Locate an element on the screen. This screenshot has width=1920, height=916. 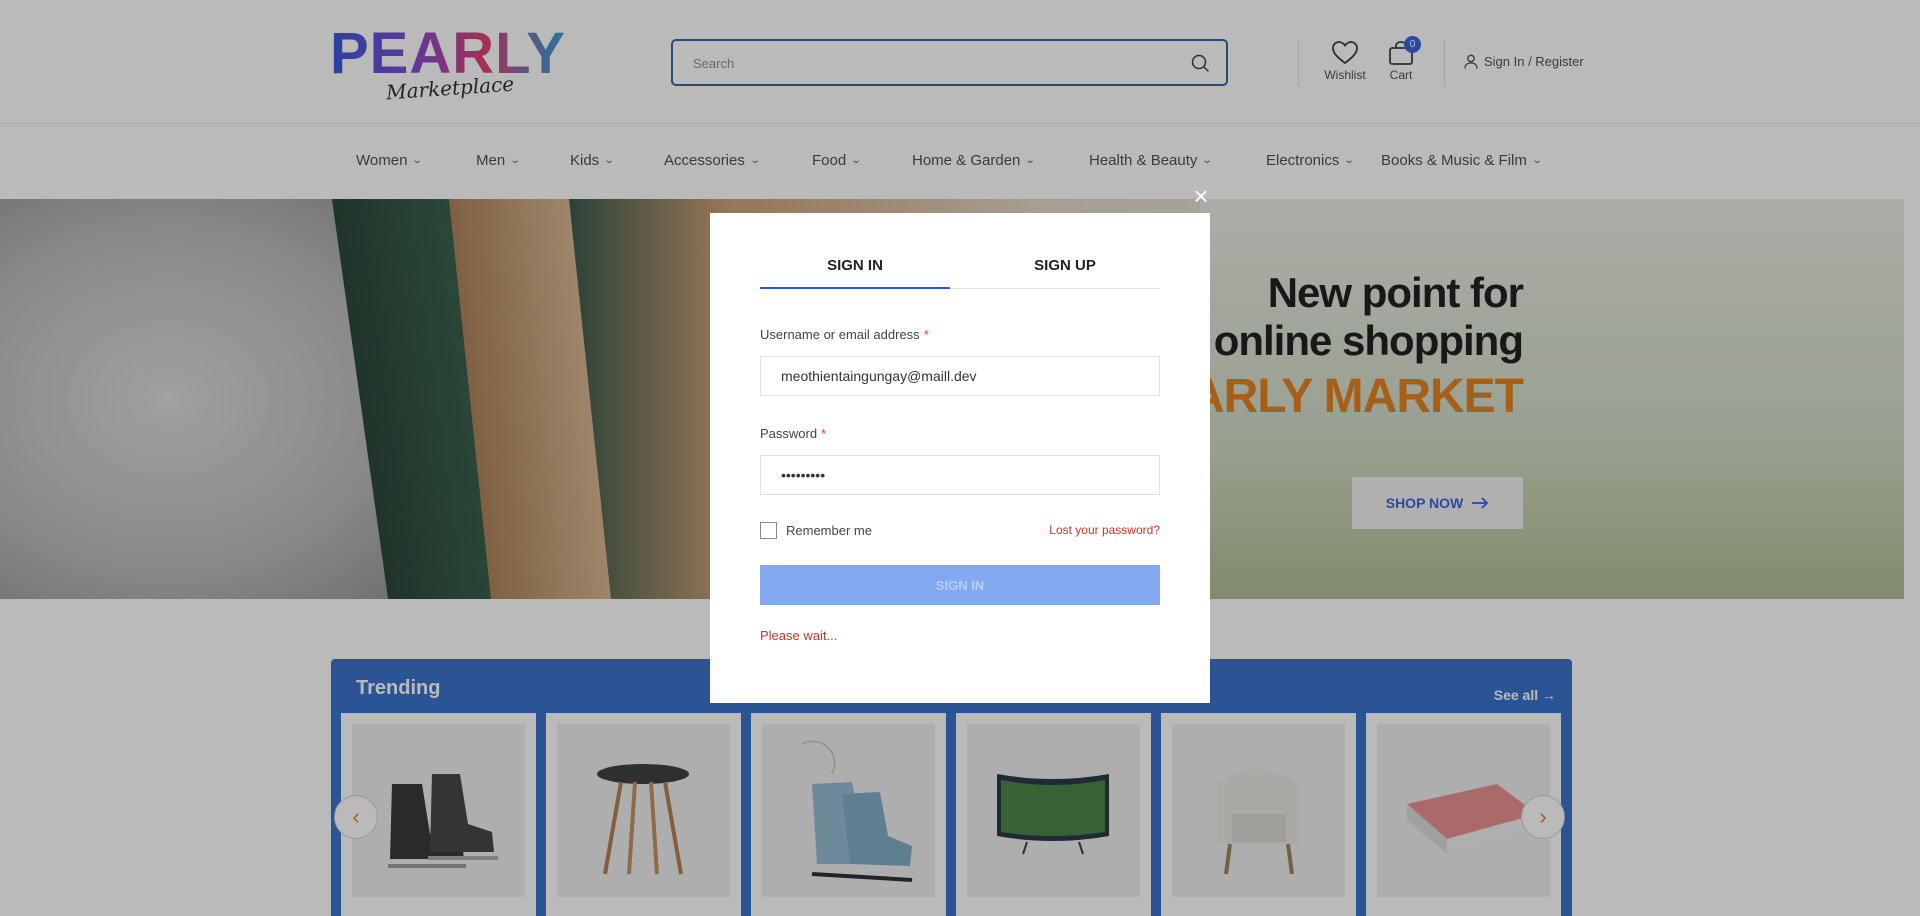
password-label-text: Password is located at coordinates (789, 433).